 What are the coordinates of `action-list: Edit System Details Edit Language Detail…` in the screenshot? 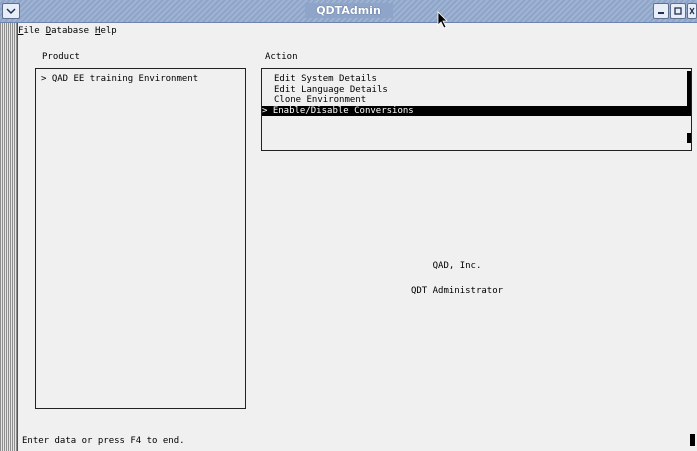 It's located at (476, 109).